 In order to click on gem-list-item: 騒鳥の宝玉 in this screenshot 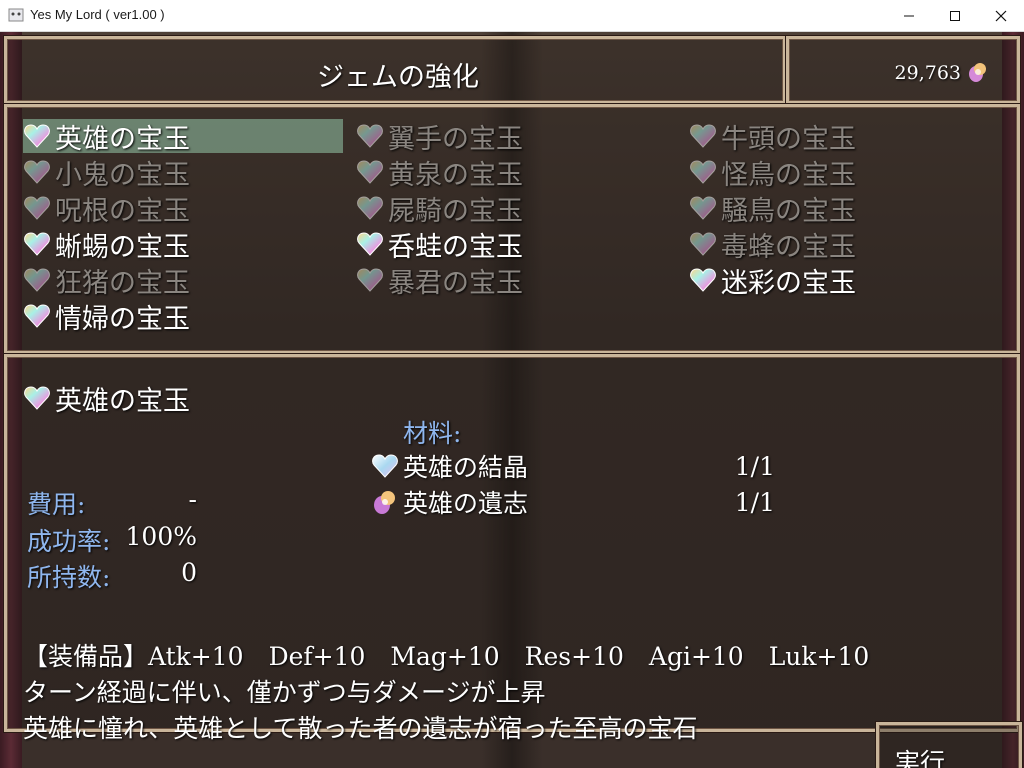, I will do `click(772, 209)`.